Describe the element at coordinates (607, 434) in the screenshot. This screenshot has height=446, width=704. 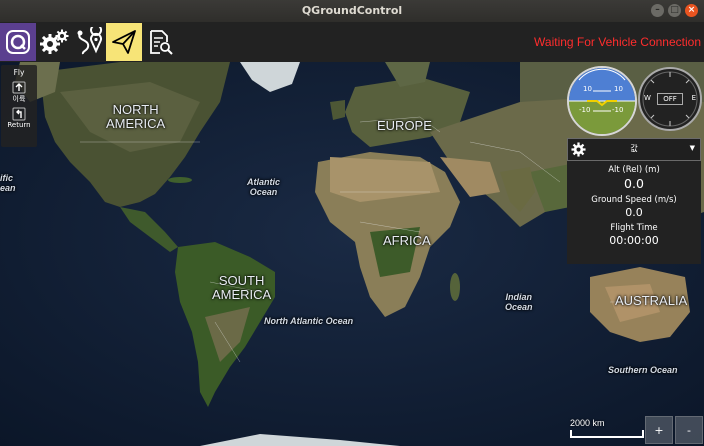
I see `map-scale-bar` at that location.